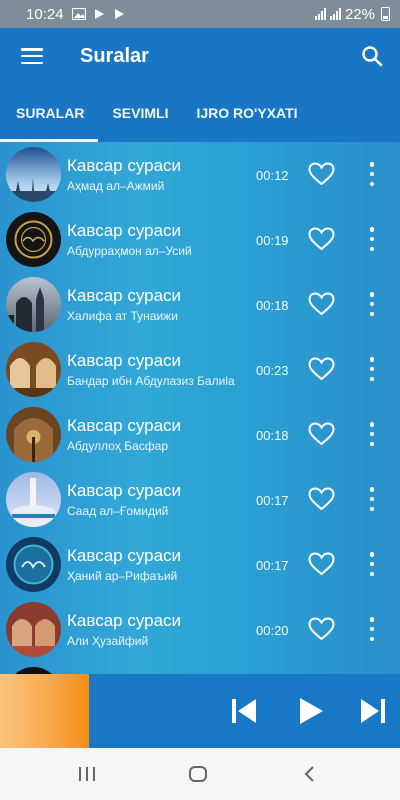  I want to click on play-notification-icon, so click(119, 14).